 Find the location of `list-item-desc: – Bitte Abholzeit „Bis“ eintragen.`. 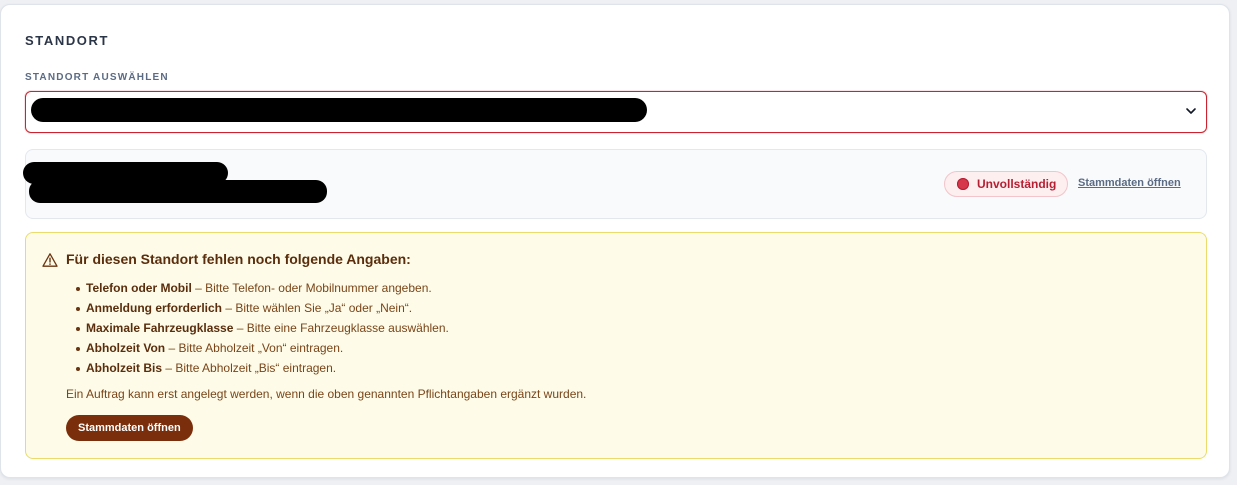

list-item-desc: – Bitte Abholzeit „Bis“ eintragen. is located at coordinates (249, 368).